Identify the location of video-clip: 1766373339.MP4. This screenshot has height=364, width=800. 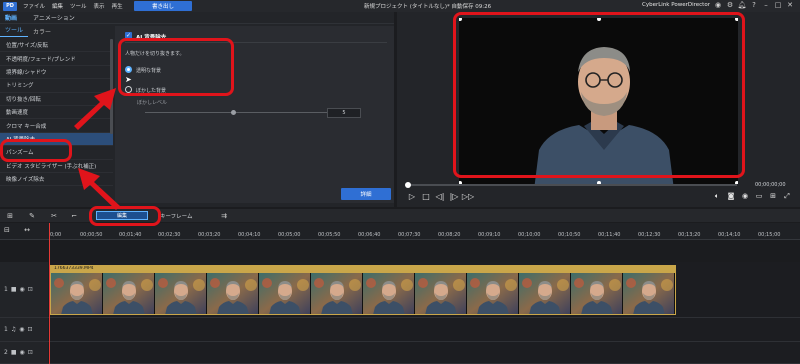
(363, 290).